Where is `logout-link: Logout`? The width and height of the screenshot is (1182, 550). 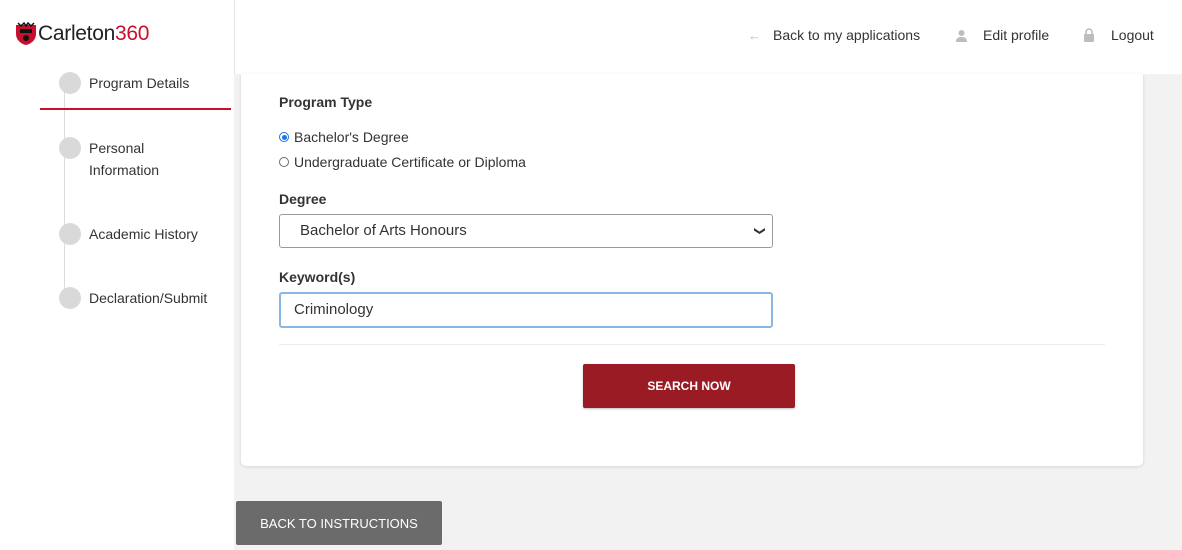
logout-link: Logout is located at coordinates (1118, 35).